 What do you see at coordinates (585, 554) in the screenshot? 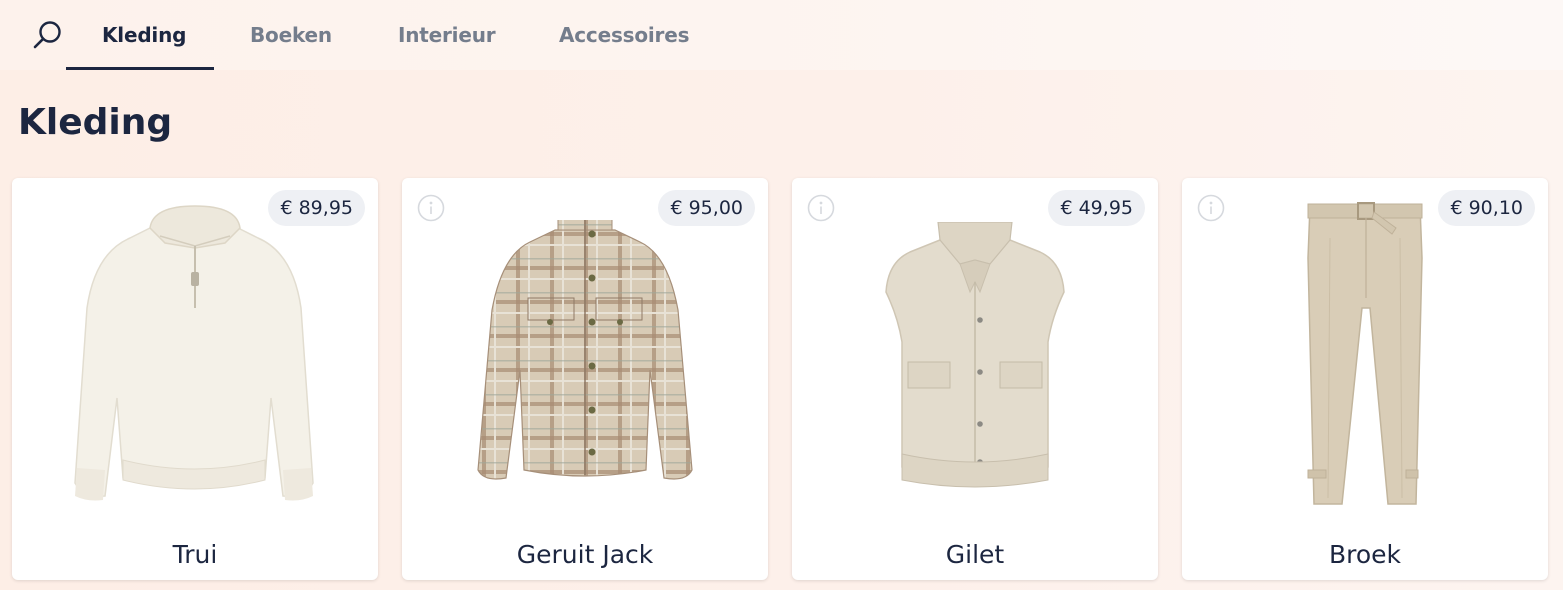
I see `product-name: Geruit Jack` at bounding box center [585, 554].